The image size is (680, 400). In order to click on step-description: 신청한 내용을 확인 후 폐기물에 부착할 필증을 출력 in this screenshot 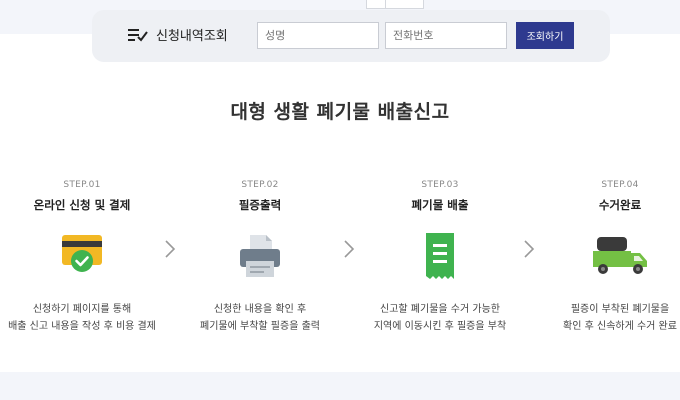, I will do `click(260, 318)`.